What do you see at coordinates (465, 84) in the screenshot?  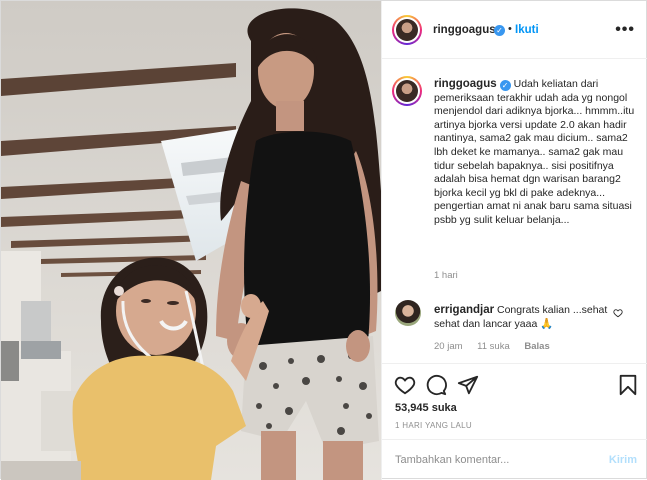 I see `caption-username: ringgoagus` at bounding box center [465, 84].